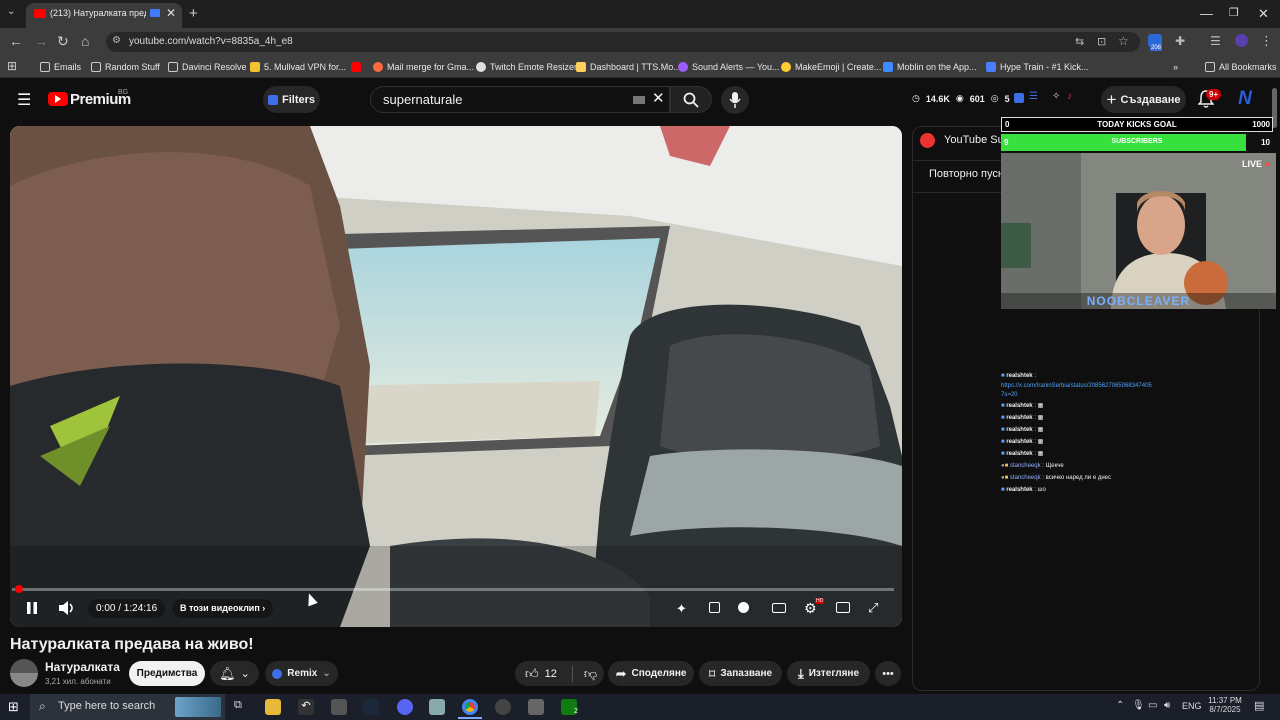 This screenshot has height=720, width=1280. What do you see at coordinates (371, 707) in the screenshot?
I see `steam-icon` at bounding box center [371, 707].